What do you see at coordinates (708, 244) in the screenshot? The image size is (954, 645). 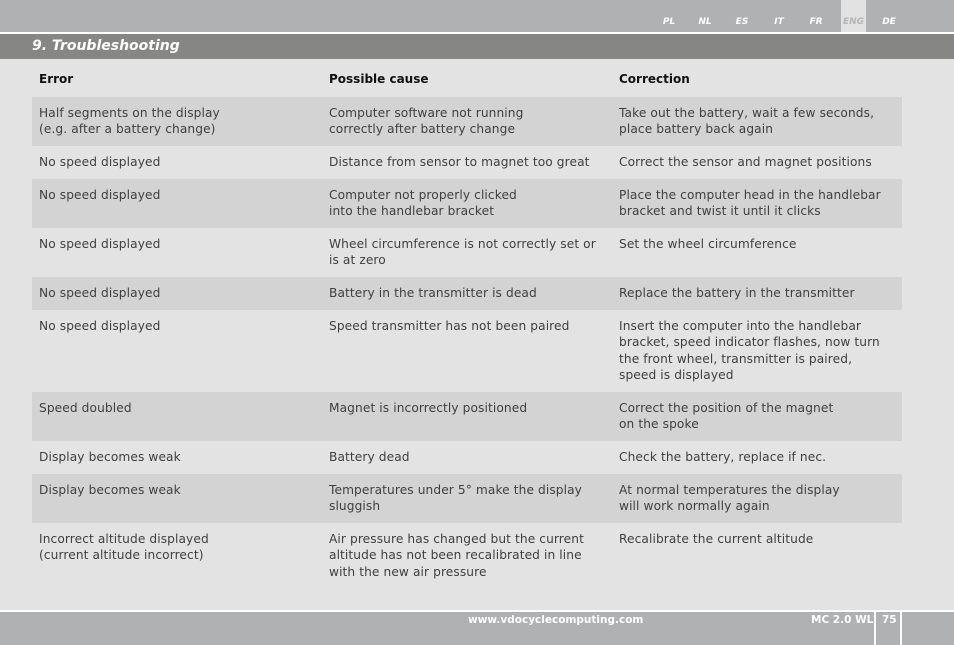 I see `cell-correction: Set the wheel circumference` at bounding box center [708, 244].